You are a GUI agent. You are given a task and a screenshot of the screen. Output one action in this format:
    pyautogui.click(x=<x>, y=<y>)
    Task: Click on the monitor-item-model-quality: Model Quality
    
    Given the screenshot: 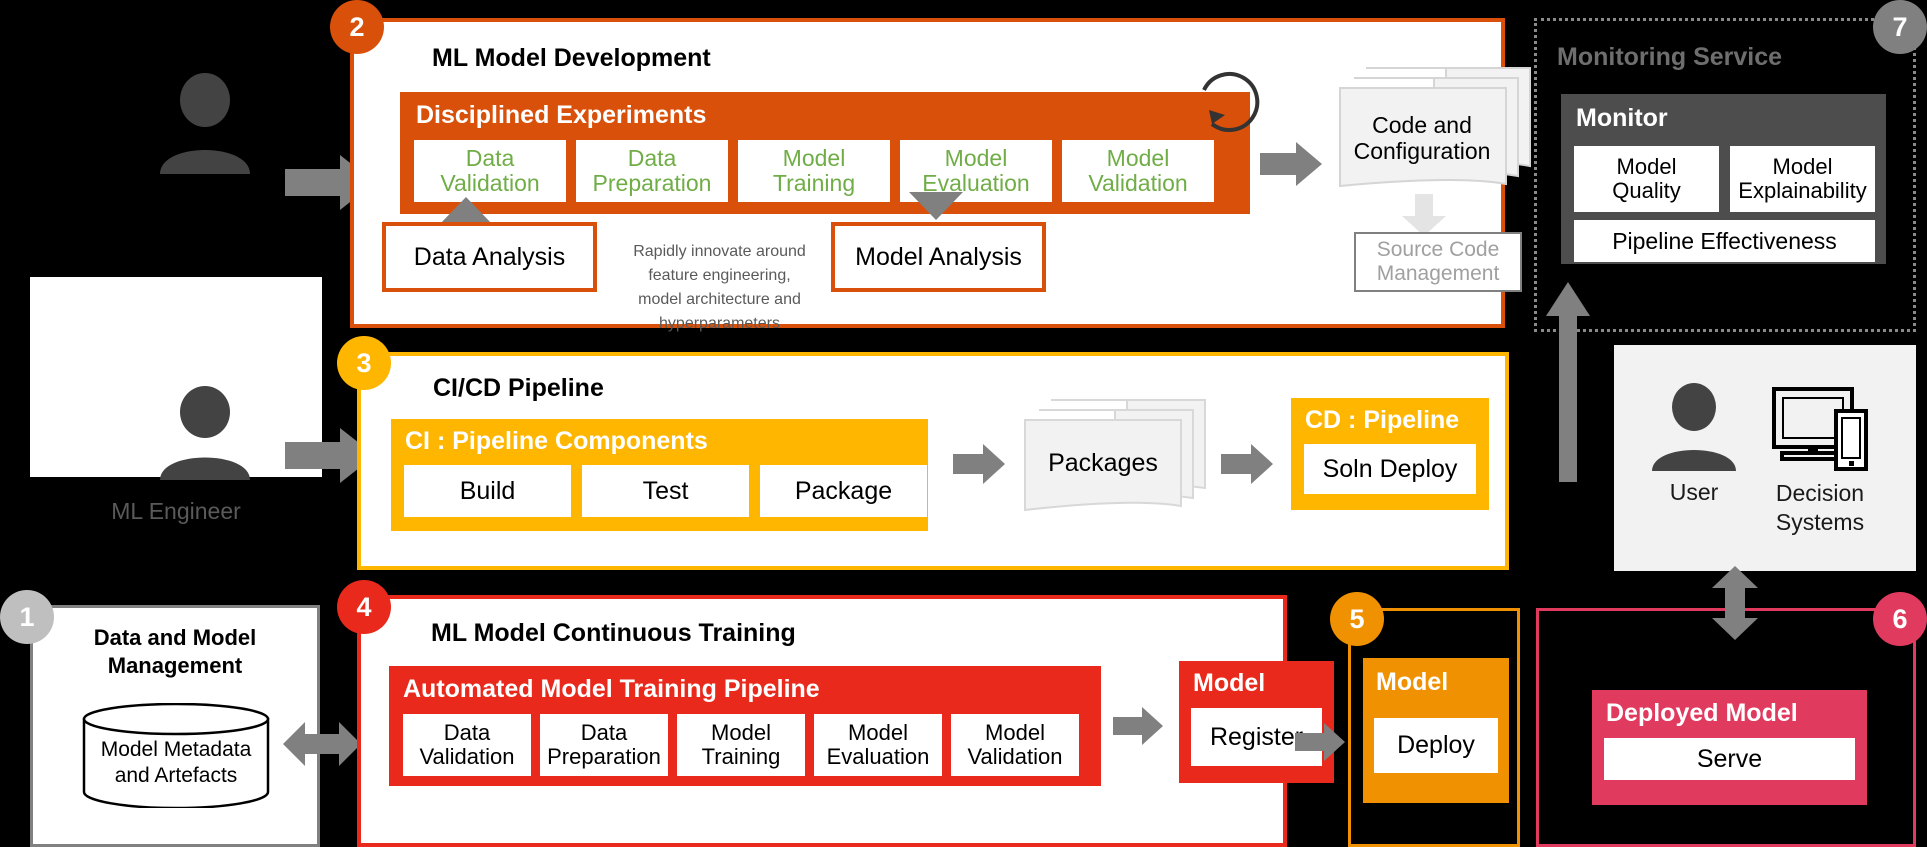 What is the action you would take?
    pyautogui.click(x=1646, y=179)
    